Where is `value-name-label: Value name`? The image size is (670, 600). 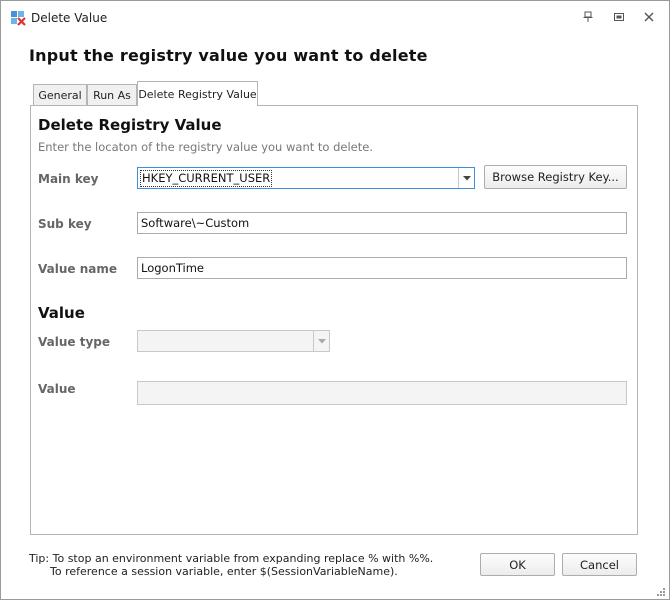
value-name-label: Value name is located at coordinates (77, 269).